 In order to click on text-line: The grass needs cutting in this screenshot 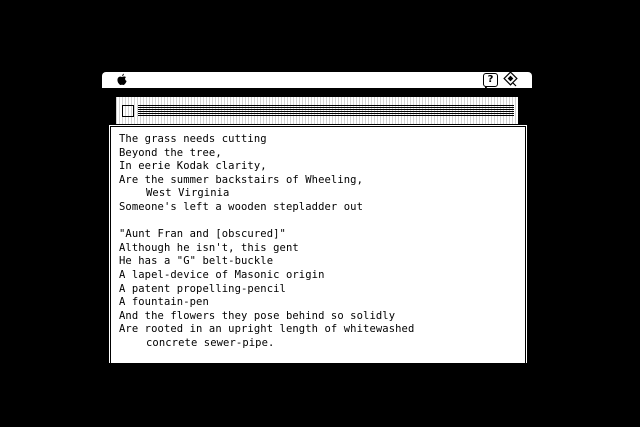, I will do `click(193, 139)`.